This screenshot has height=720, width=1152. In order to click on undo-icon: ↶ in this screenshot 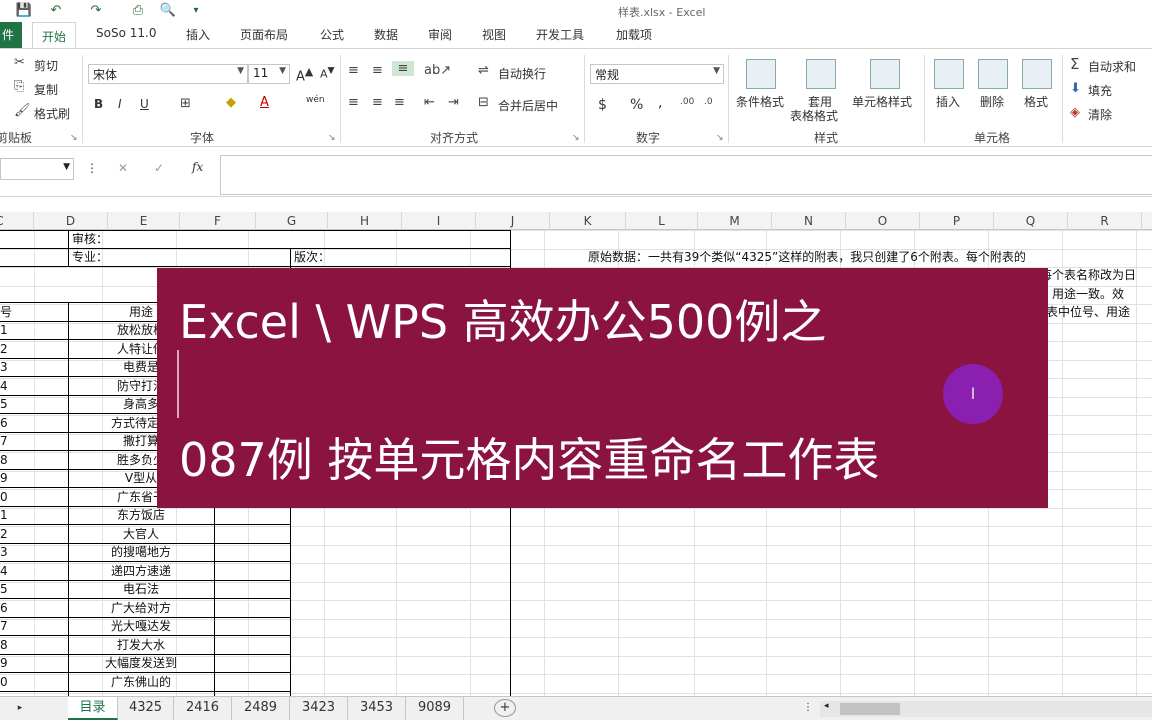, I will do `click(56, 11)`.